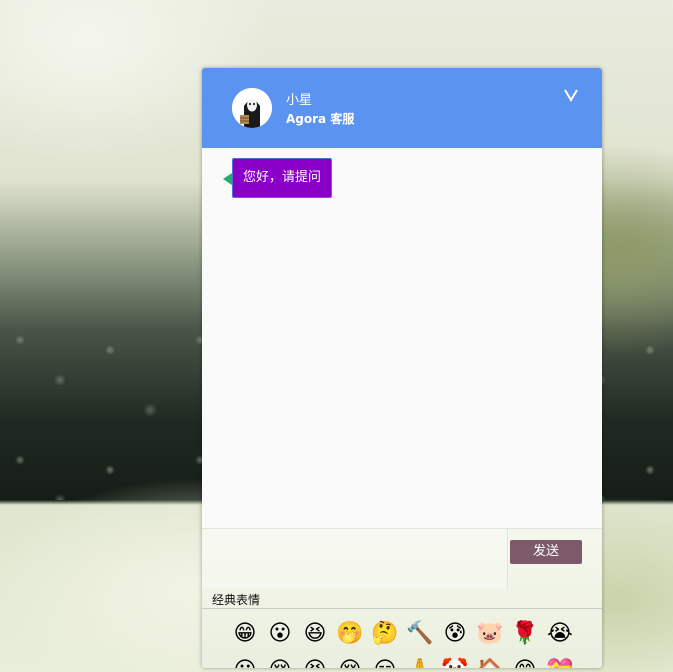 This screenshot has width=673, height=672. What do you see at coordinates (355, 559) in the screenshot?
I see `message-input` at bounding box center [355, 559].